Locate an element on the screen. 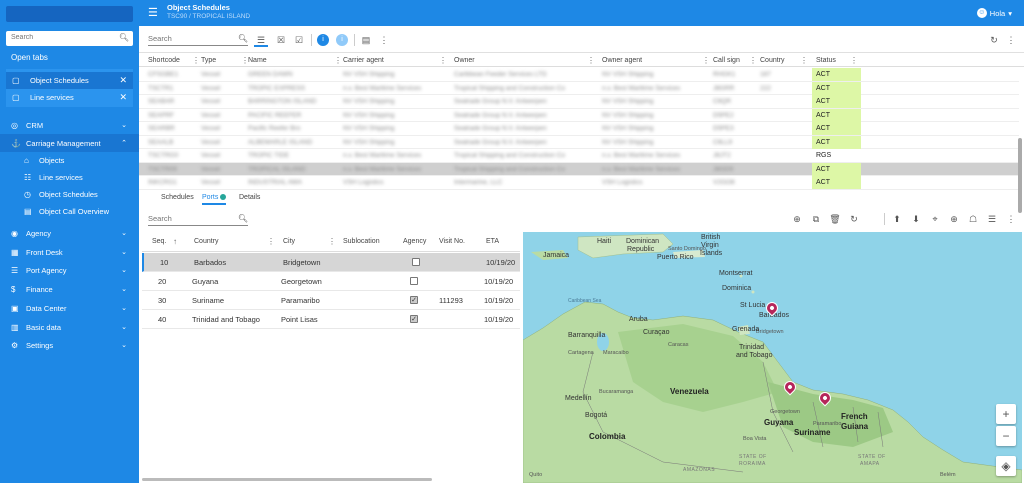 This screenshot has height=483, width=1024. sidebar-search-input is located at coordinates (61, 37).